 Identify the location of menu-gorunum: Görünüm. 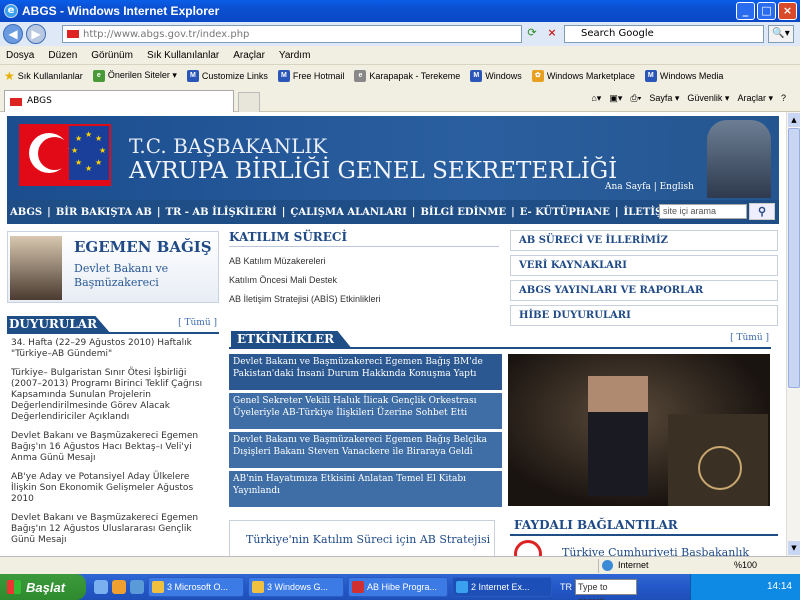
(112, 55).